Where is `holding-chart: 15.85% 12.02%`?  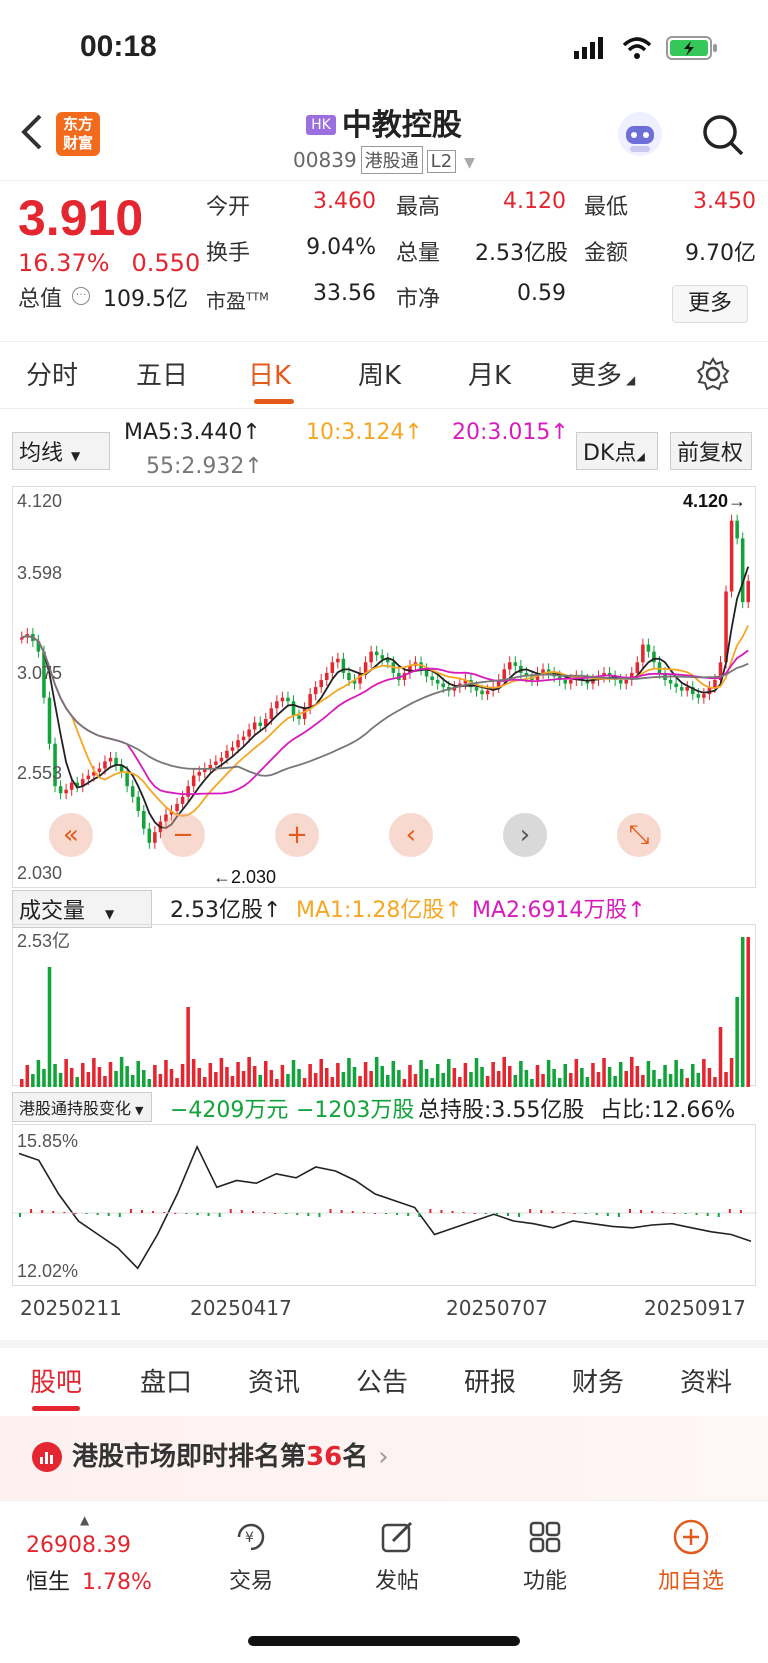 holding-chart: 15.85% 12.02% is located at coordinates (384, 1205).